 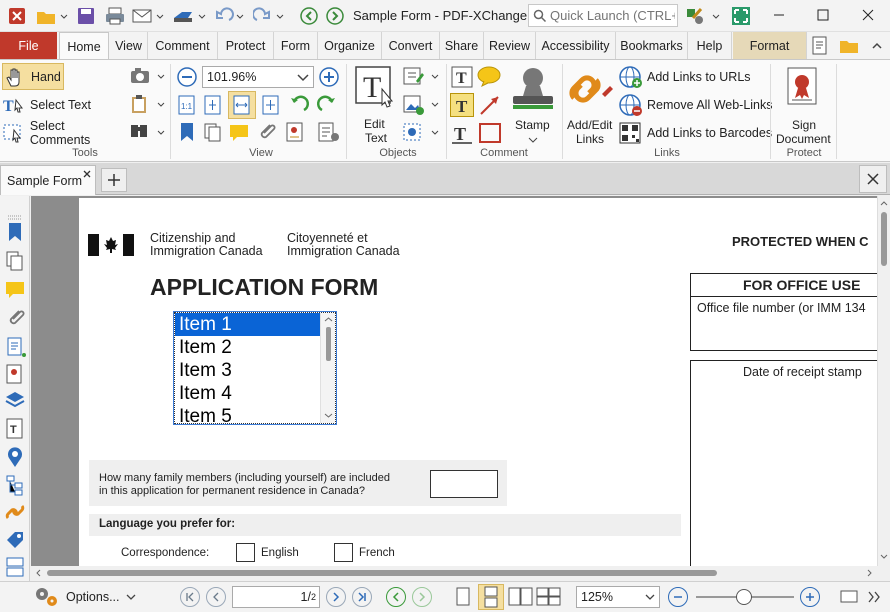 What do you see at coordinates (296, 45) in the screenshot?
I see `tab-form: Form` at bounding box center [296, 45].